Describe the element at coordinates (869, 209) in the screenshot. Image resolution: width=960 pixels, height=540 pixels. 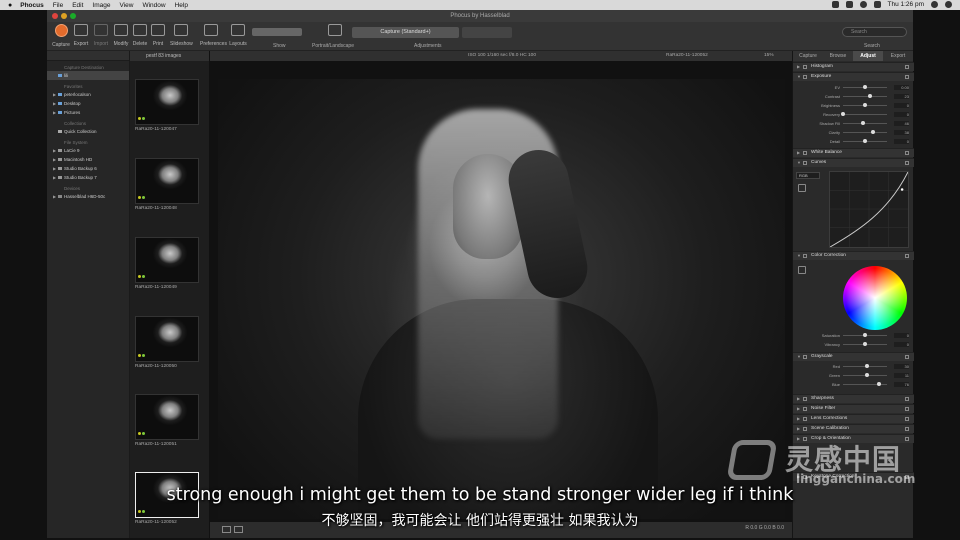
I see `curves-graph` at that location.